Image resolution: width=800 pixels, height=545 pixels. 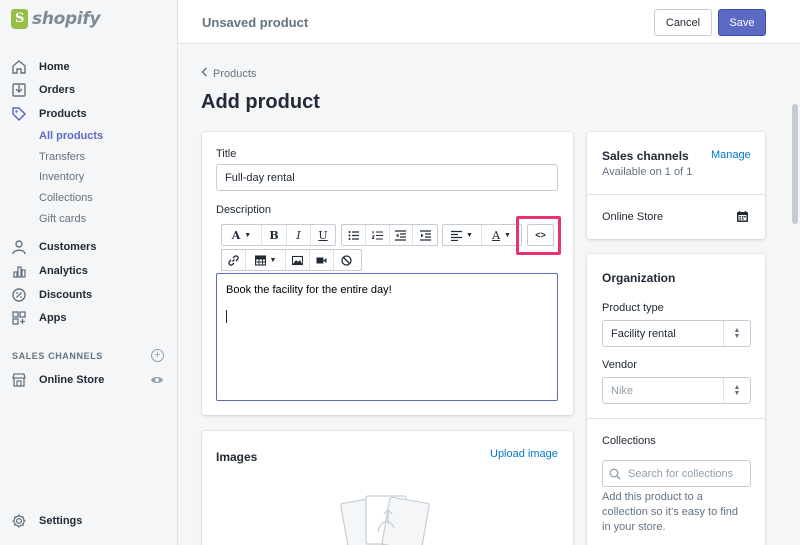 I want to click on text-color-label: A, so click(x=496, y=235).